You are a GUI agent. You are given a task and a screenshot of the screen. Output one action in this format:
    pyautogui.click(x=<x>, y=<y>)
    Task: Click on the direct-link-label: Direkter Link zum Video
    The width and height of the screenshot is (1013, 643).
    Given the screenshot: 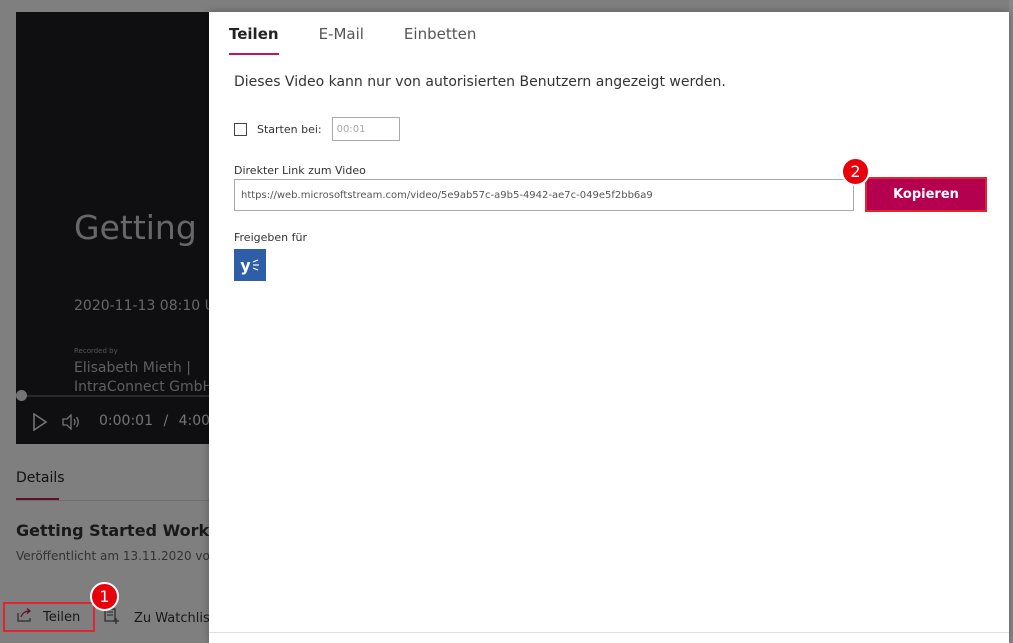 What is the action you would take?
    pyautogui.click(x=300, y=170)
    